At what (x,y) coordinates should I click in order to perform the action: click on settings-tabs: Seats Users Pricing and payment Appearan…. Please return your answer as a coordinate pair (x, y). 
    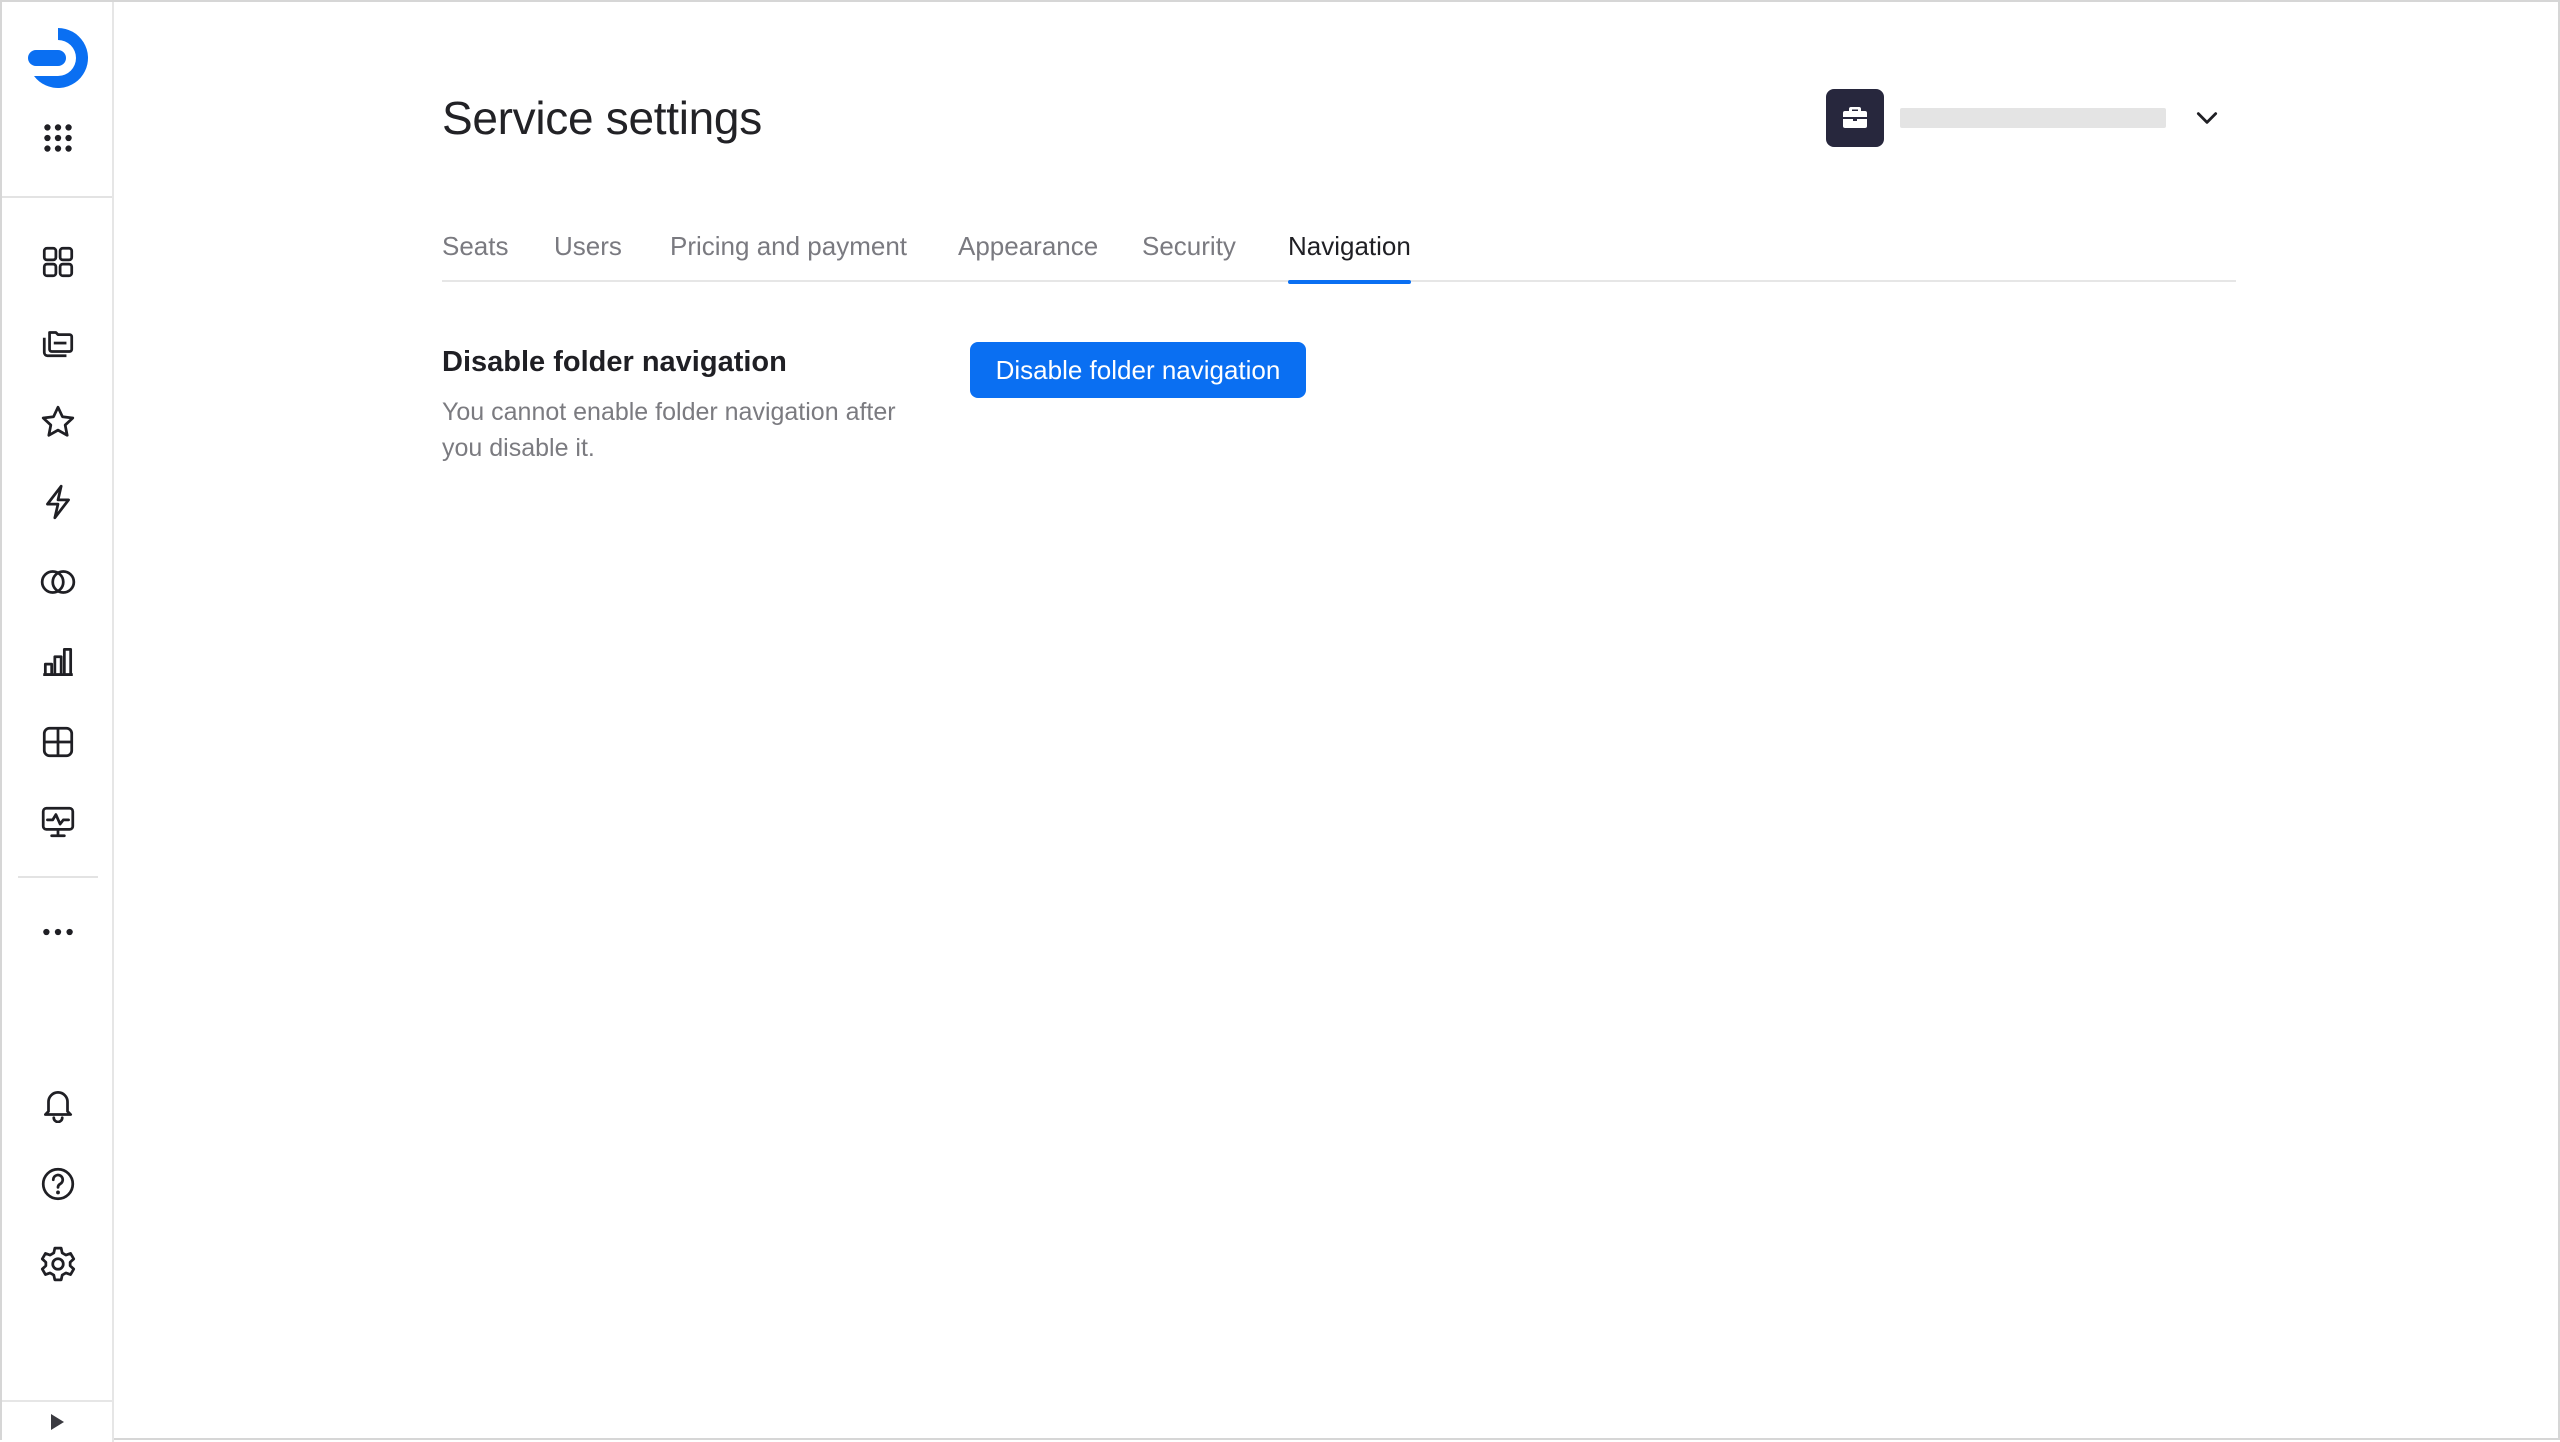
    Looking at the image, I should click on (1339, 255).